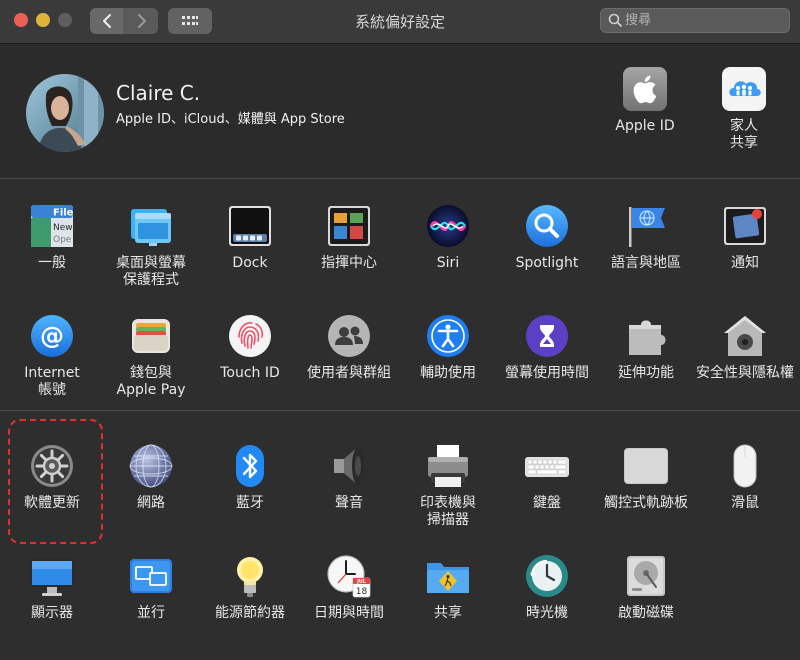 This screenshot has width=800, height=660. What do you see at coordinates (745, 466) in the screenshot?
I see `mouse-icon` at bounding box center [745, 466].